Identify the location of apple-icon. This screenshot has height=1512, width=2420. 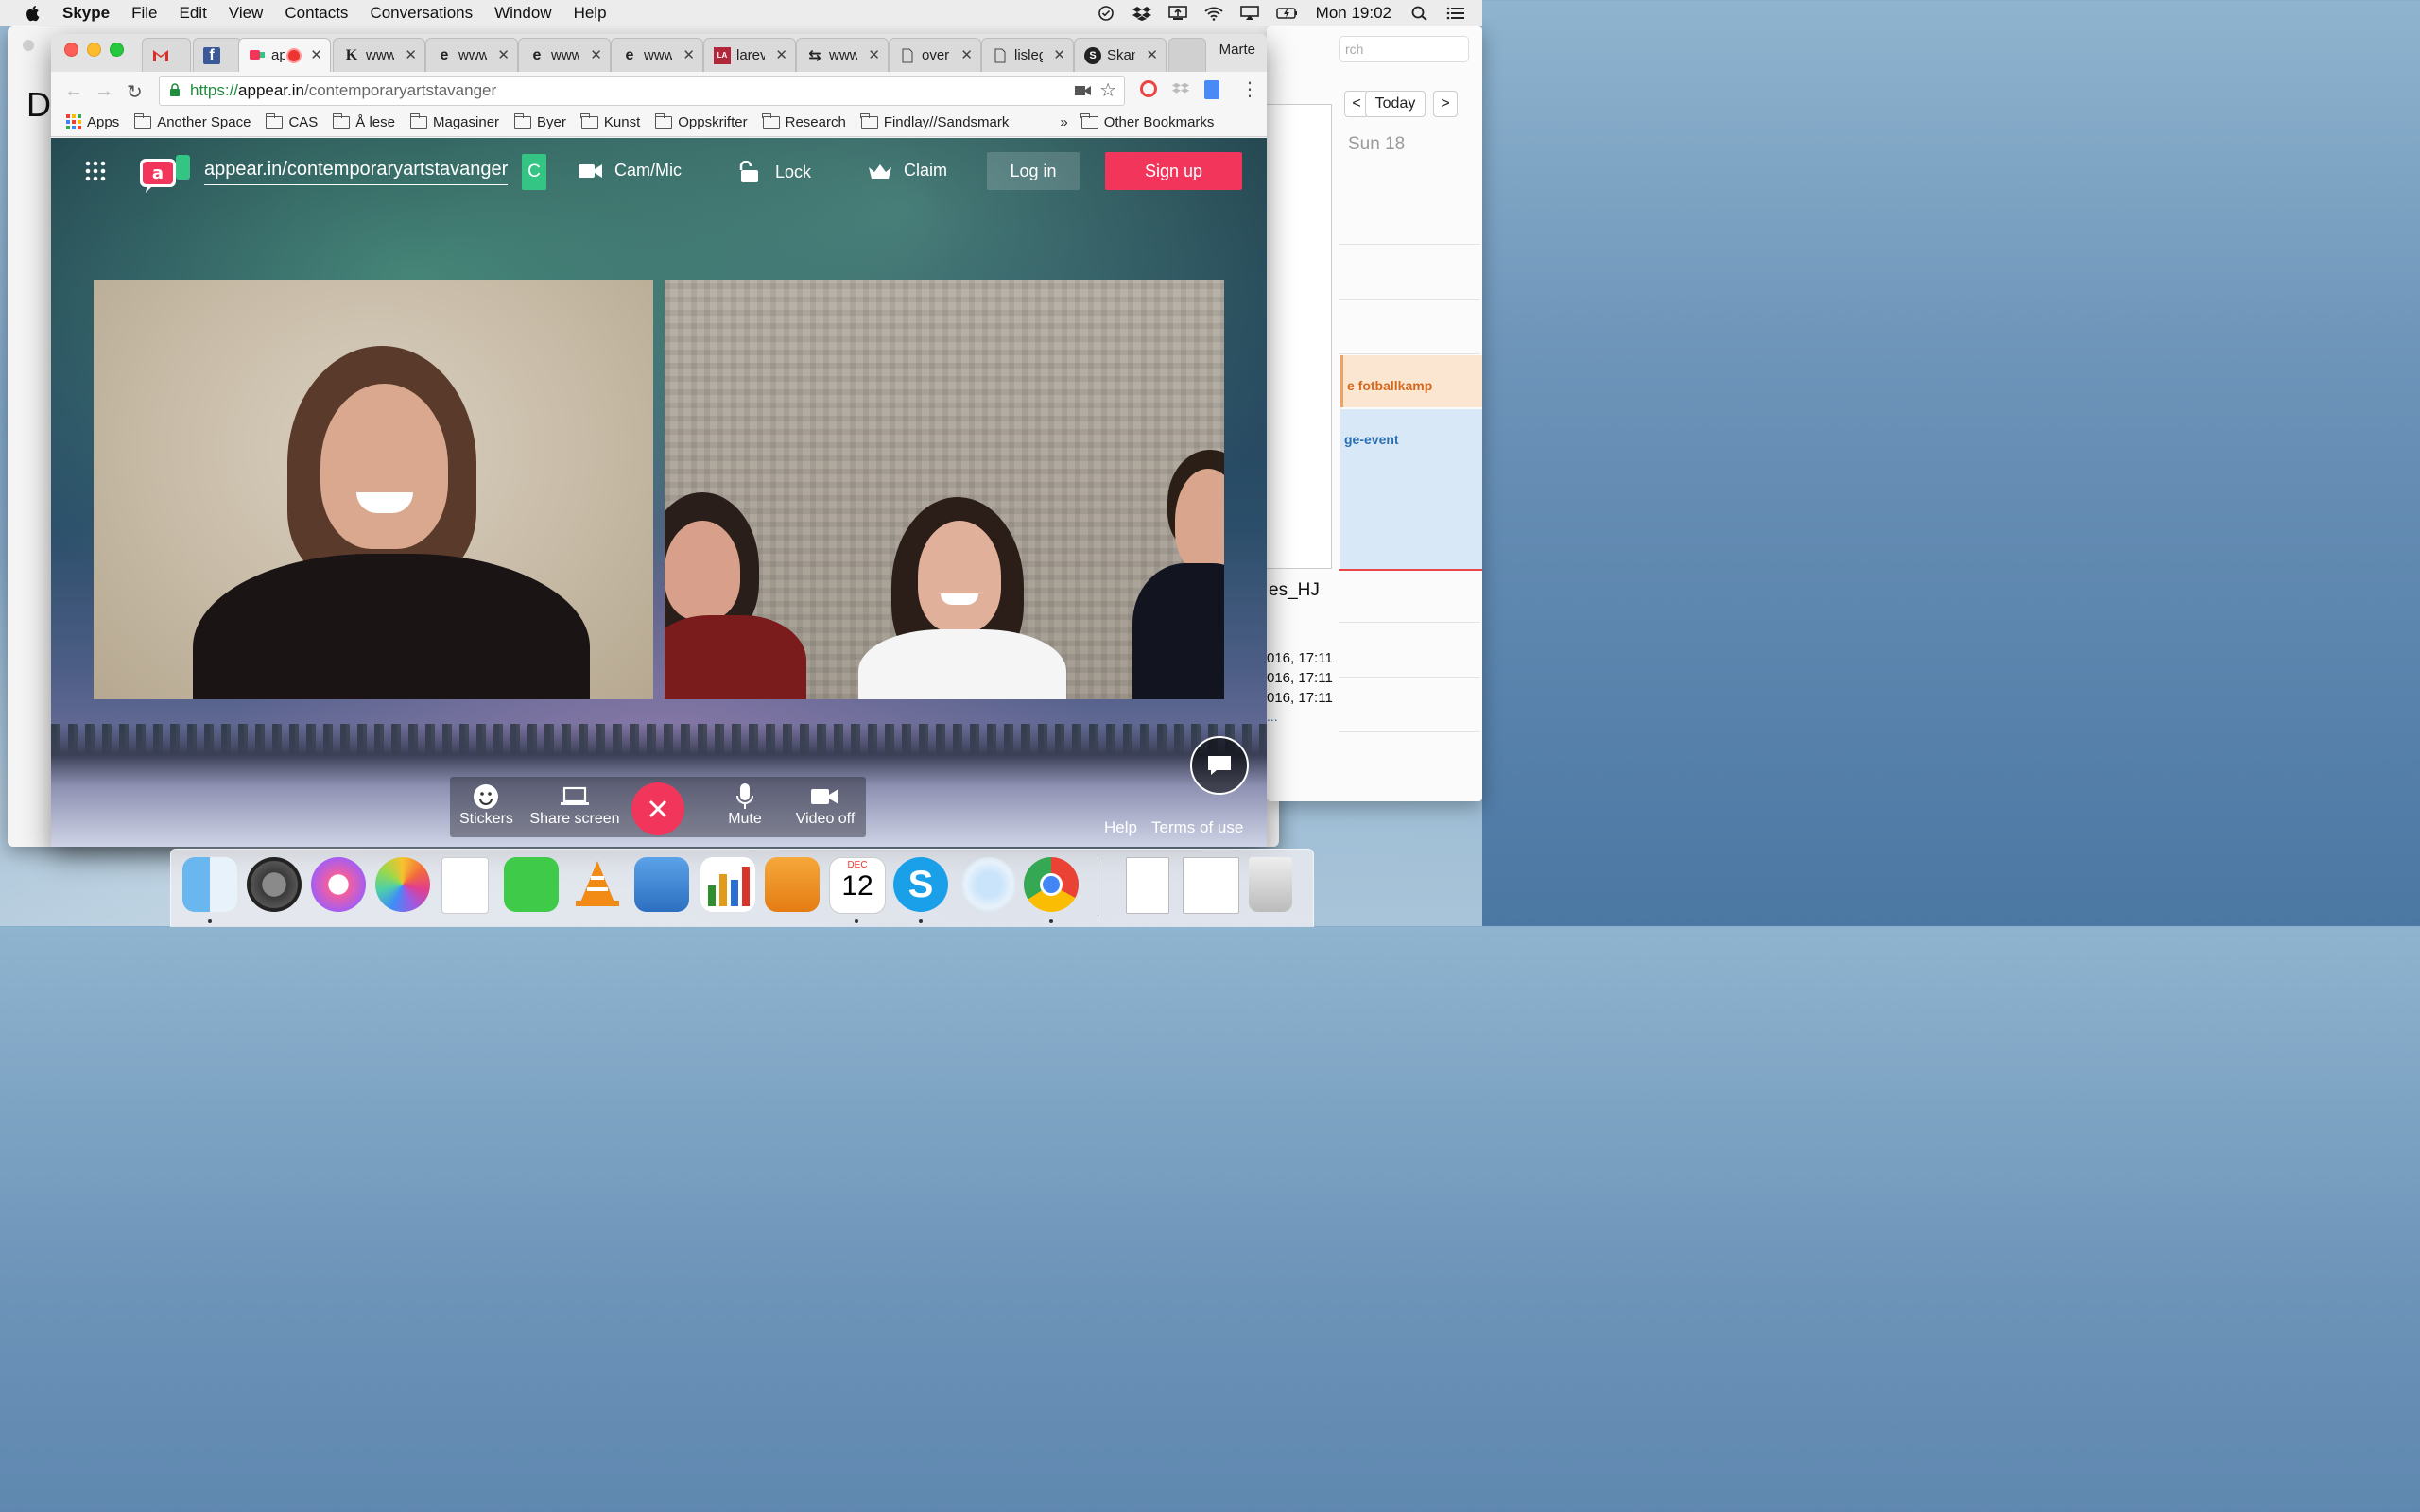
(32, 13).